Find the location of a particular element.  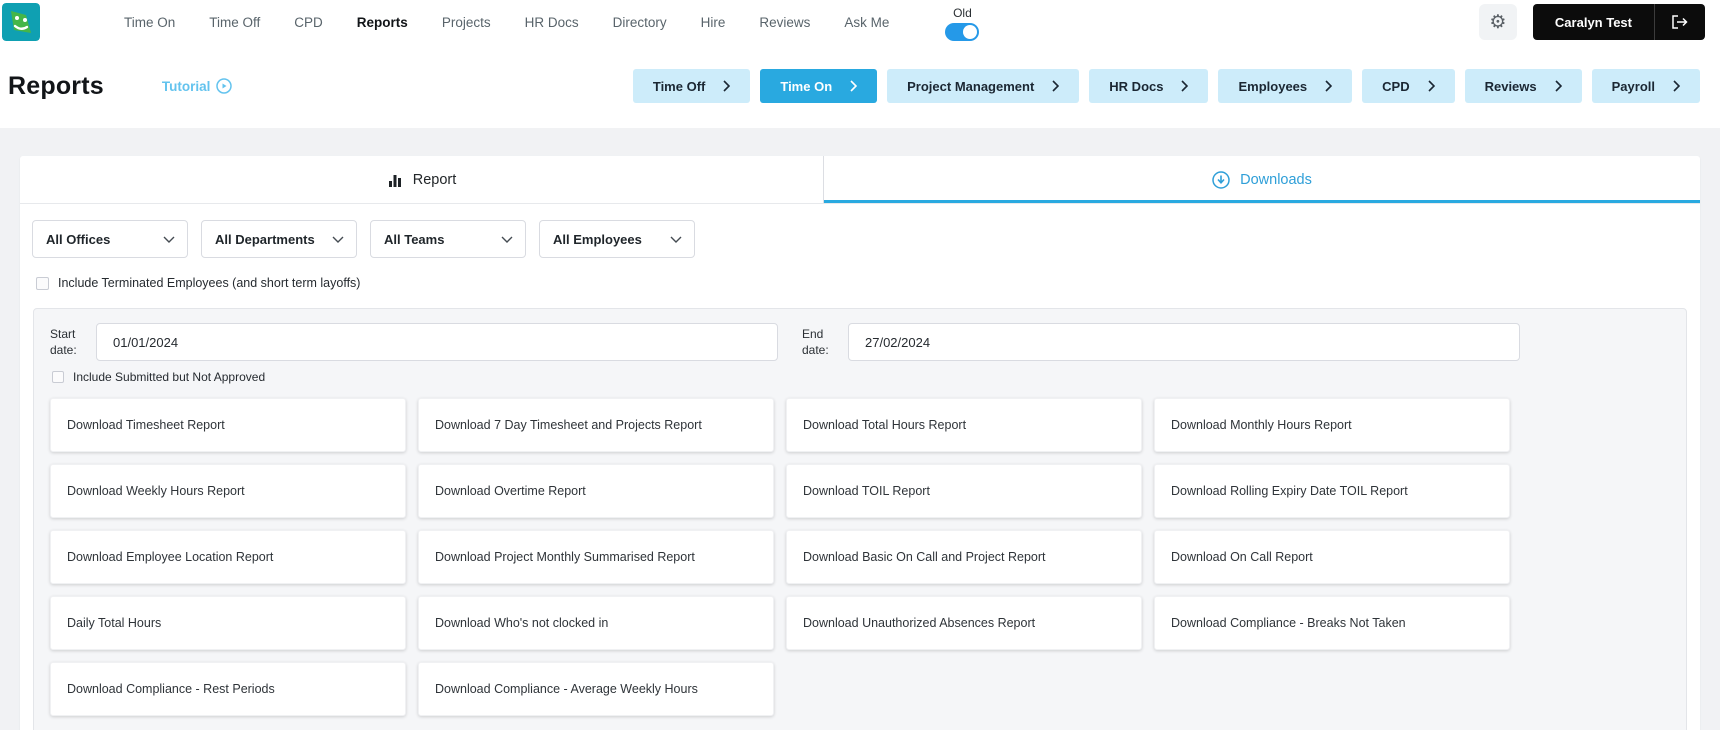

category-button: Project Management is located at coordinates (983, 86).